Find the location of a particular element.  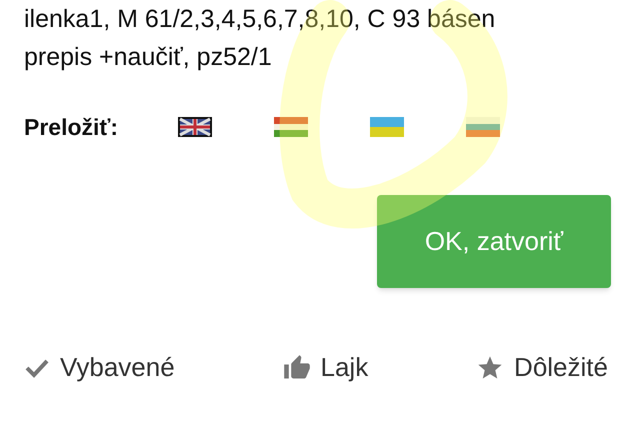

translate-label: Preložiť: is located at coordinates (72, 127).